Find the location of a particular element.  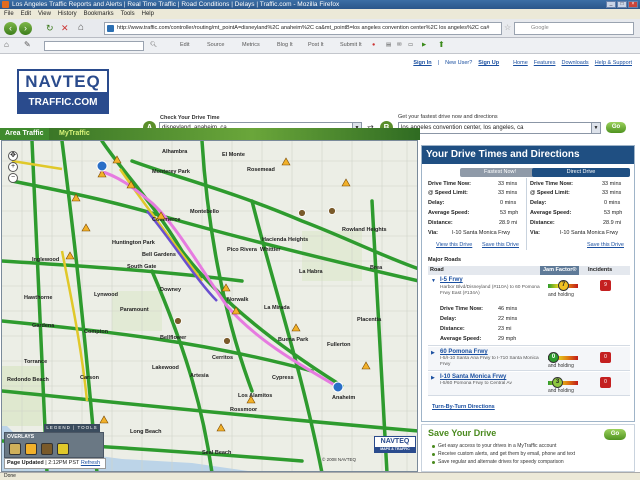

collapse-icon: ▼ is located at coordinates (433, 281).